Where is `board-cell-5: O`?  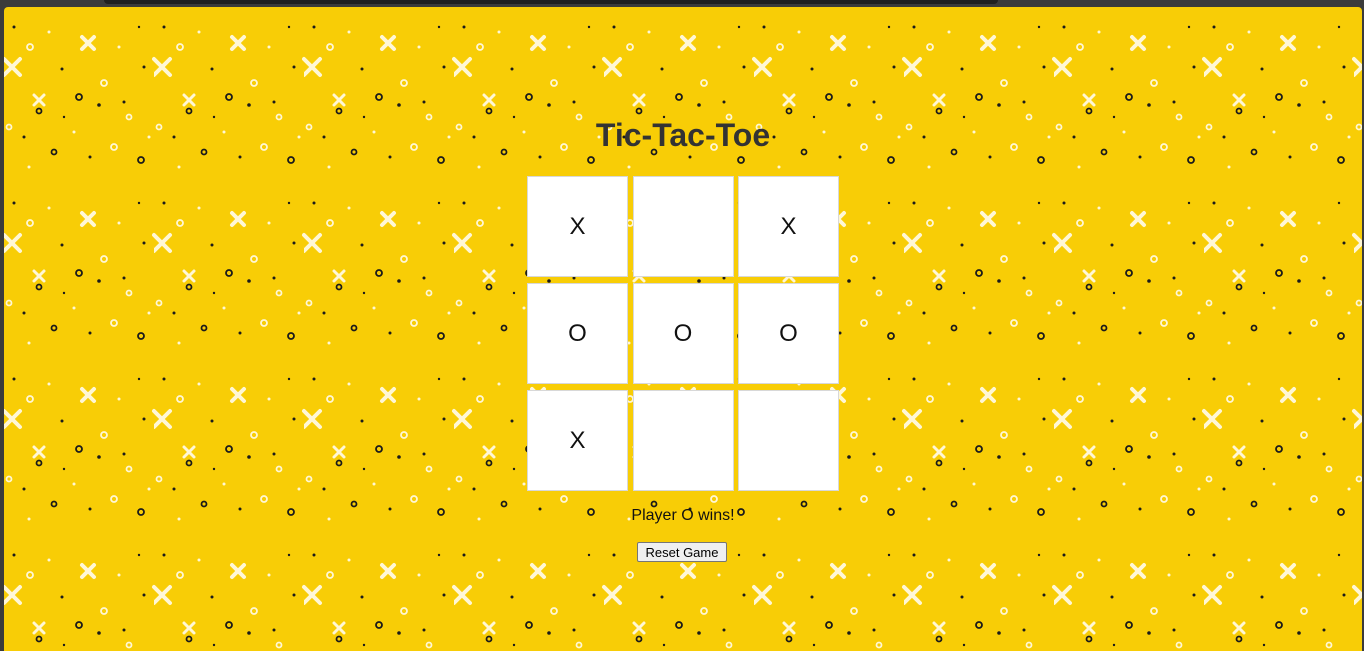
board-cell-5: O is located at coordinates (683, 333).